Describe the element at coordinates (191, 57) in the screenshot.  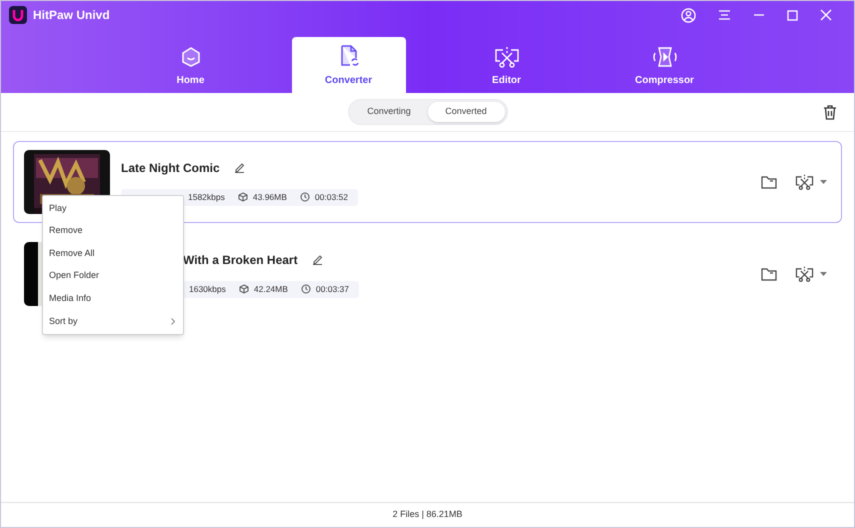
I see `home-icon` at that location.